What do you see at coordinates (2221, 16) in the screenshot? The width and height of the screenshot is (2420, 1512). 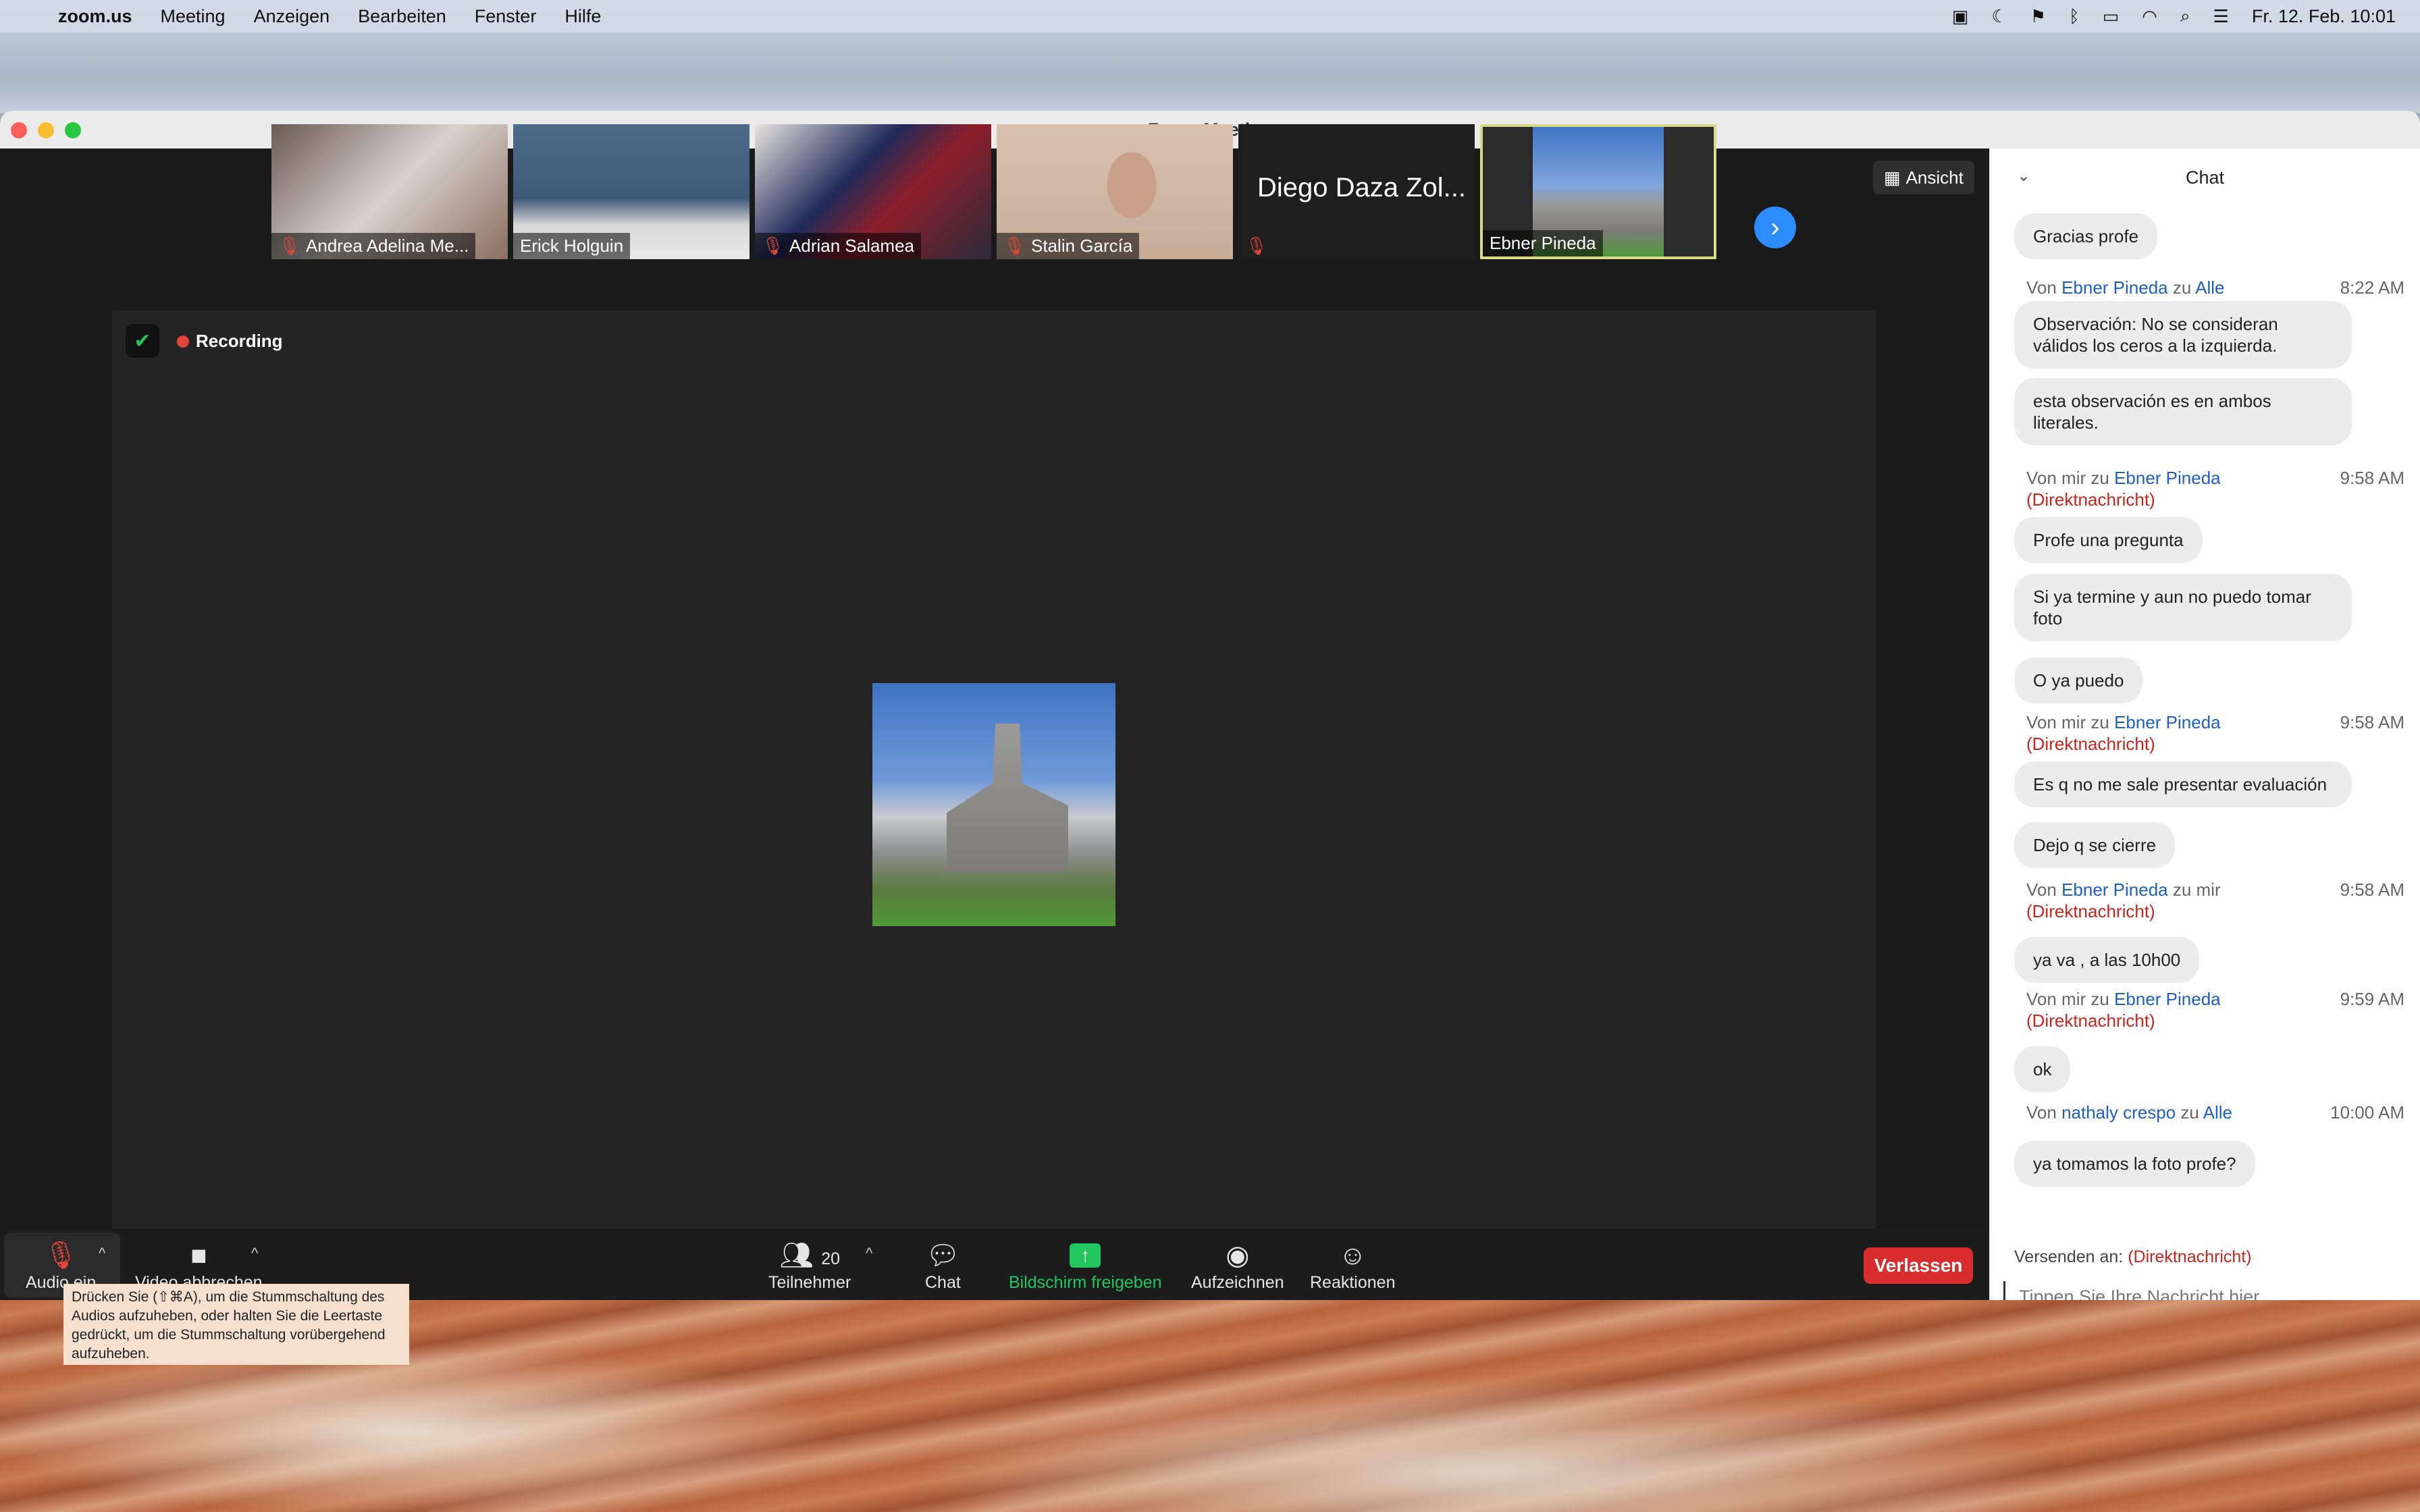 I see `control-center-icon: ☰` at bounding box center [2221, 16].